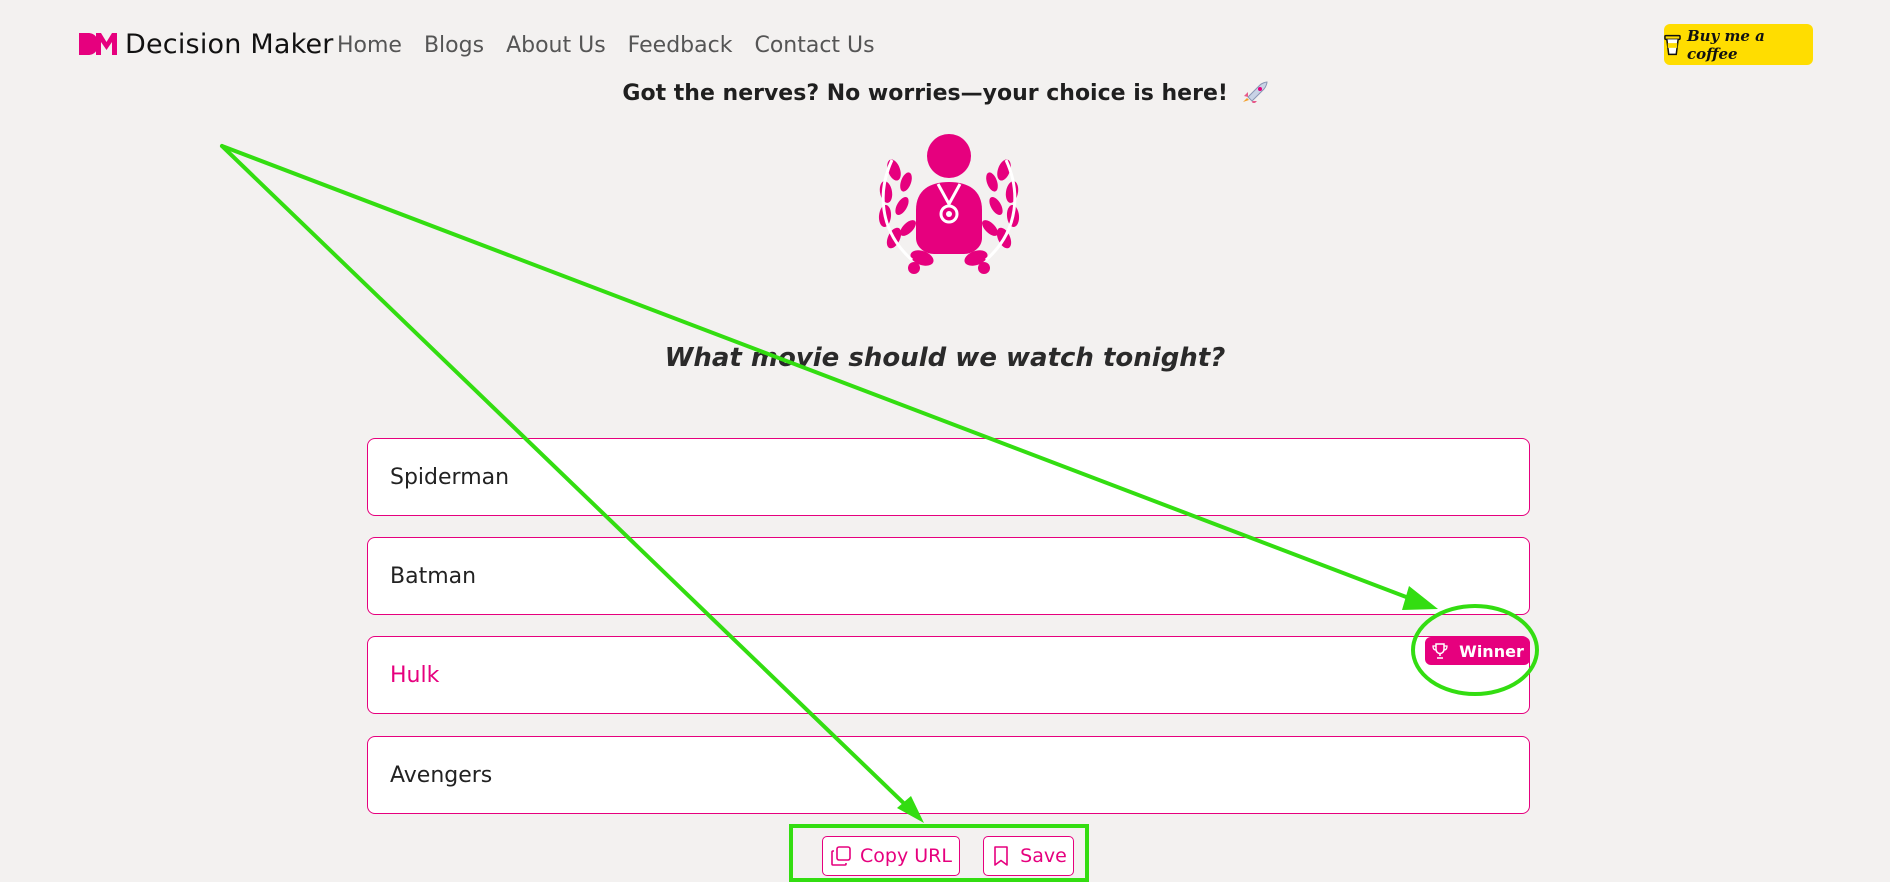 The image size is (1890, 882). Describe the element at coordinates (1491, 651) in the screenshot. I see `winner-badge-label: Winner` at that location.